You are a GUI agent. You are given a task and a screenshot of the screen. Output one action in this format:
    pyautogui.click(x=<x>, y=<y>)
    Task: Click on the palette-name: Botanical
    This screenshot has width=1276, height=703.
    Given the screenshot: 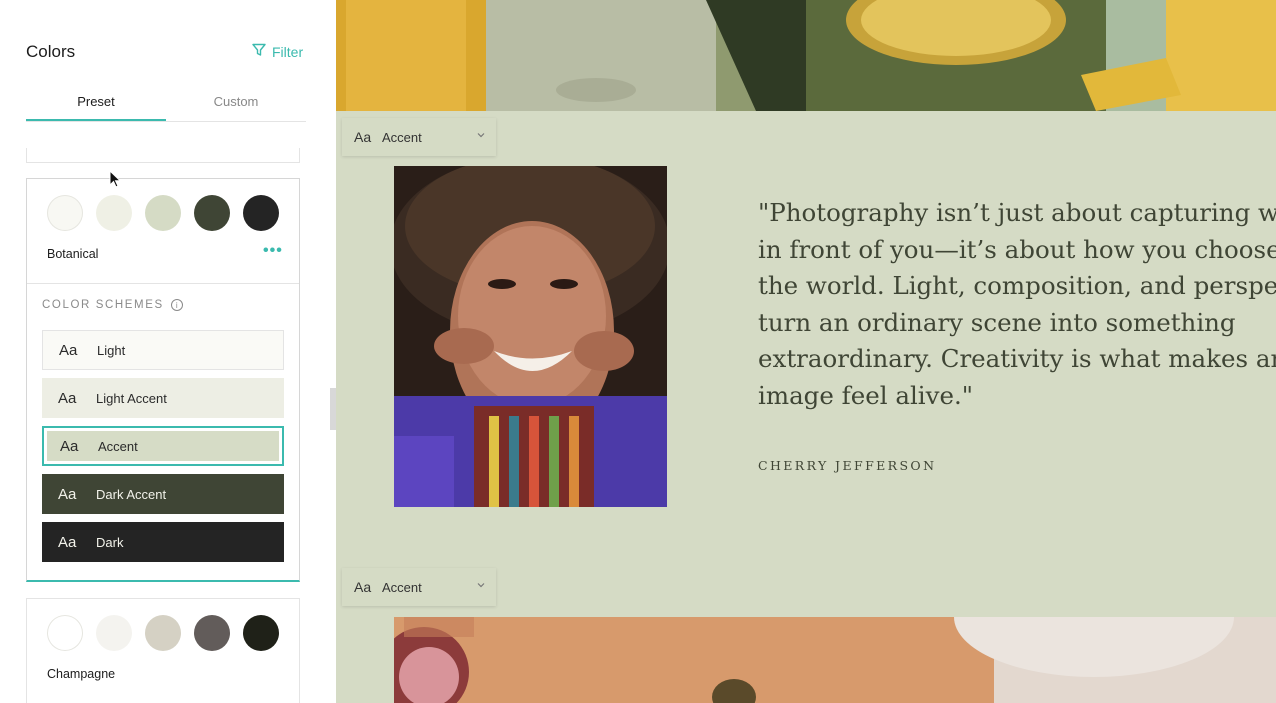 What is the action you would take?
    pyautogui.click(x=73, y=254)
    